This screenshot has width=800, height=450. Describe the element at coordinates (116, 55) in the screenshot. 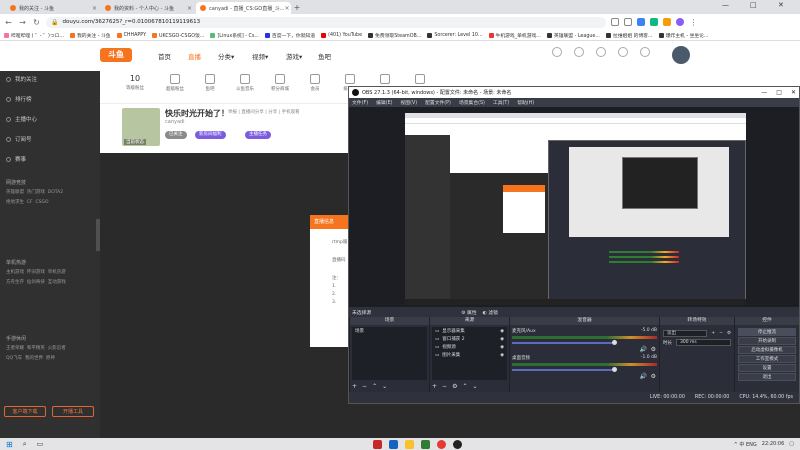

I see `douyu-logo: 斗鱼` at that location.